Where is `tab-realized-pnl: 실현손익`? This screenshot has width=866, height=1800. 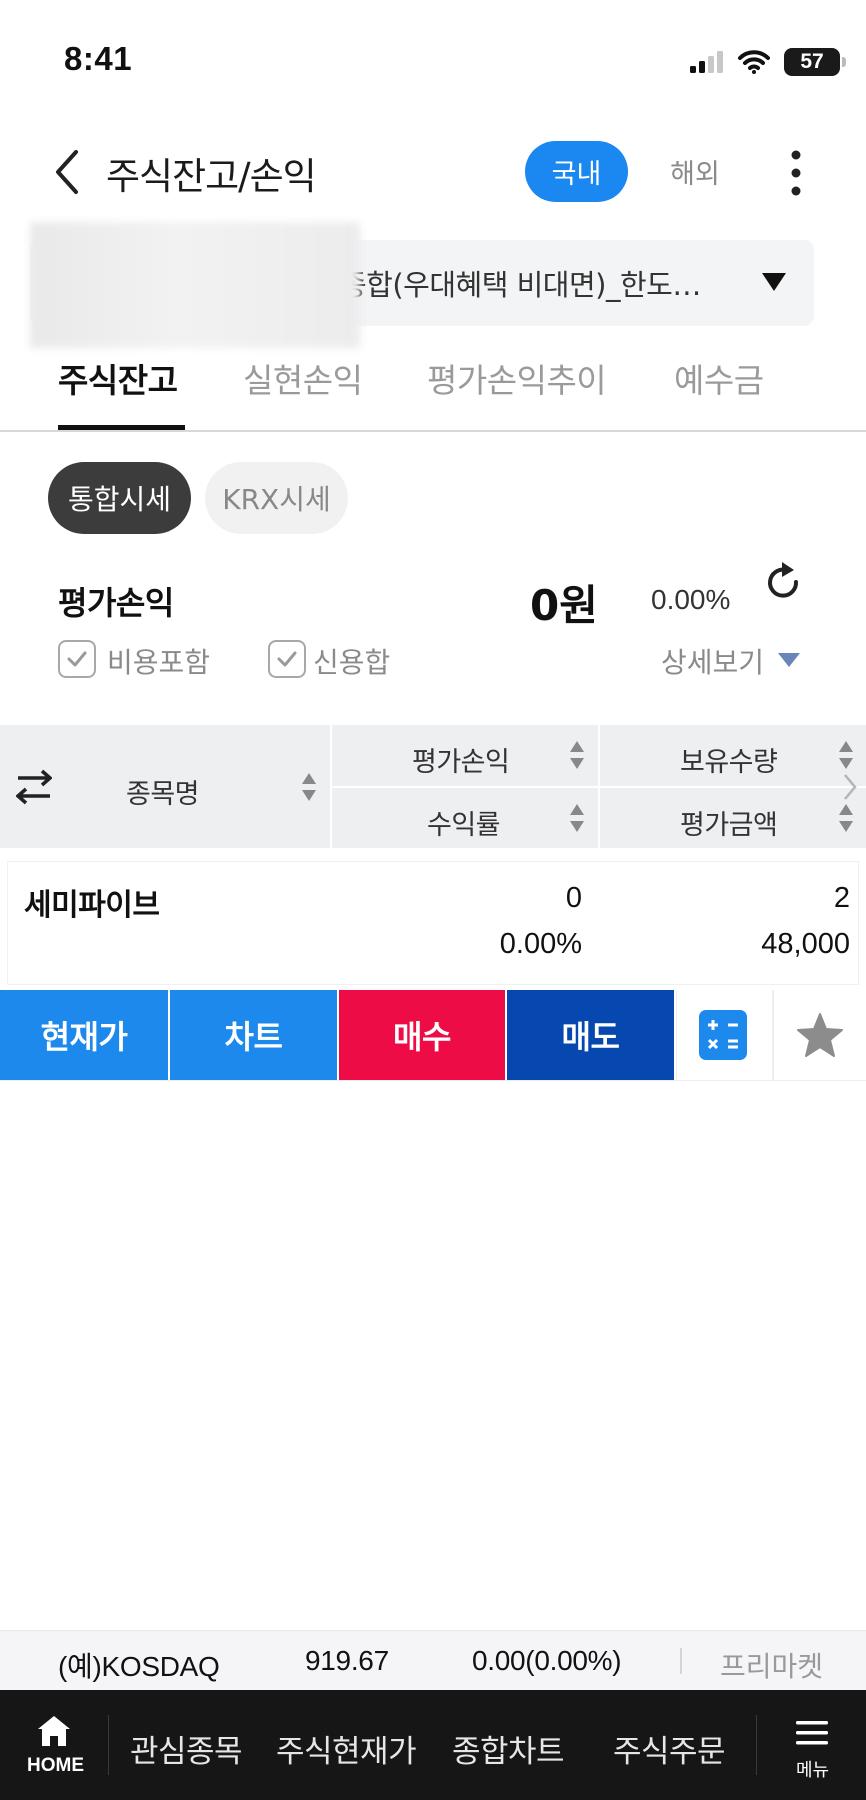 tab-realized-pnl: 실현손익 is located at coordinates (303, 378).